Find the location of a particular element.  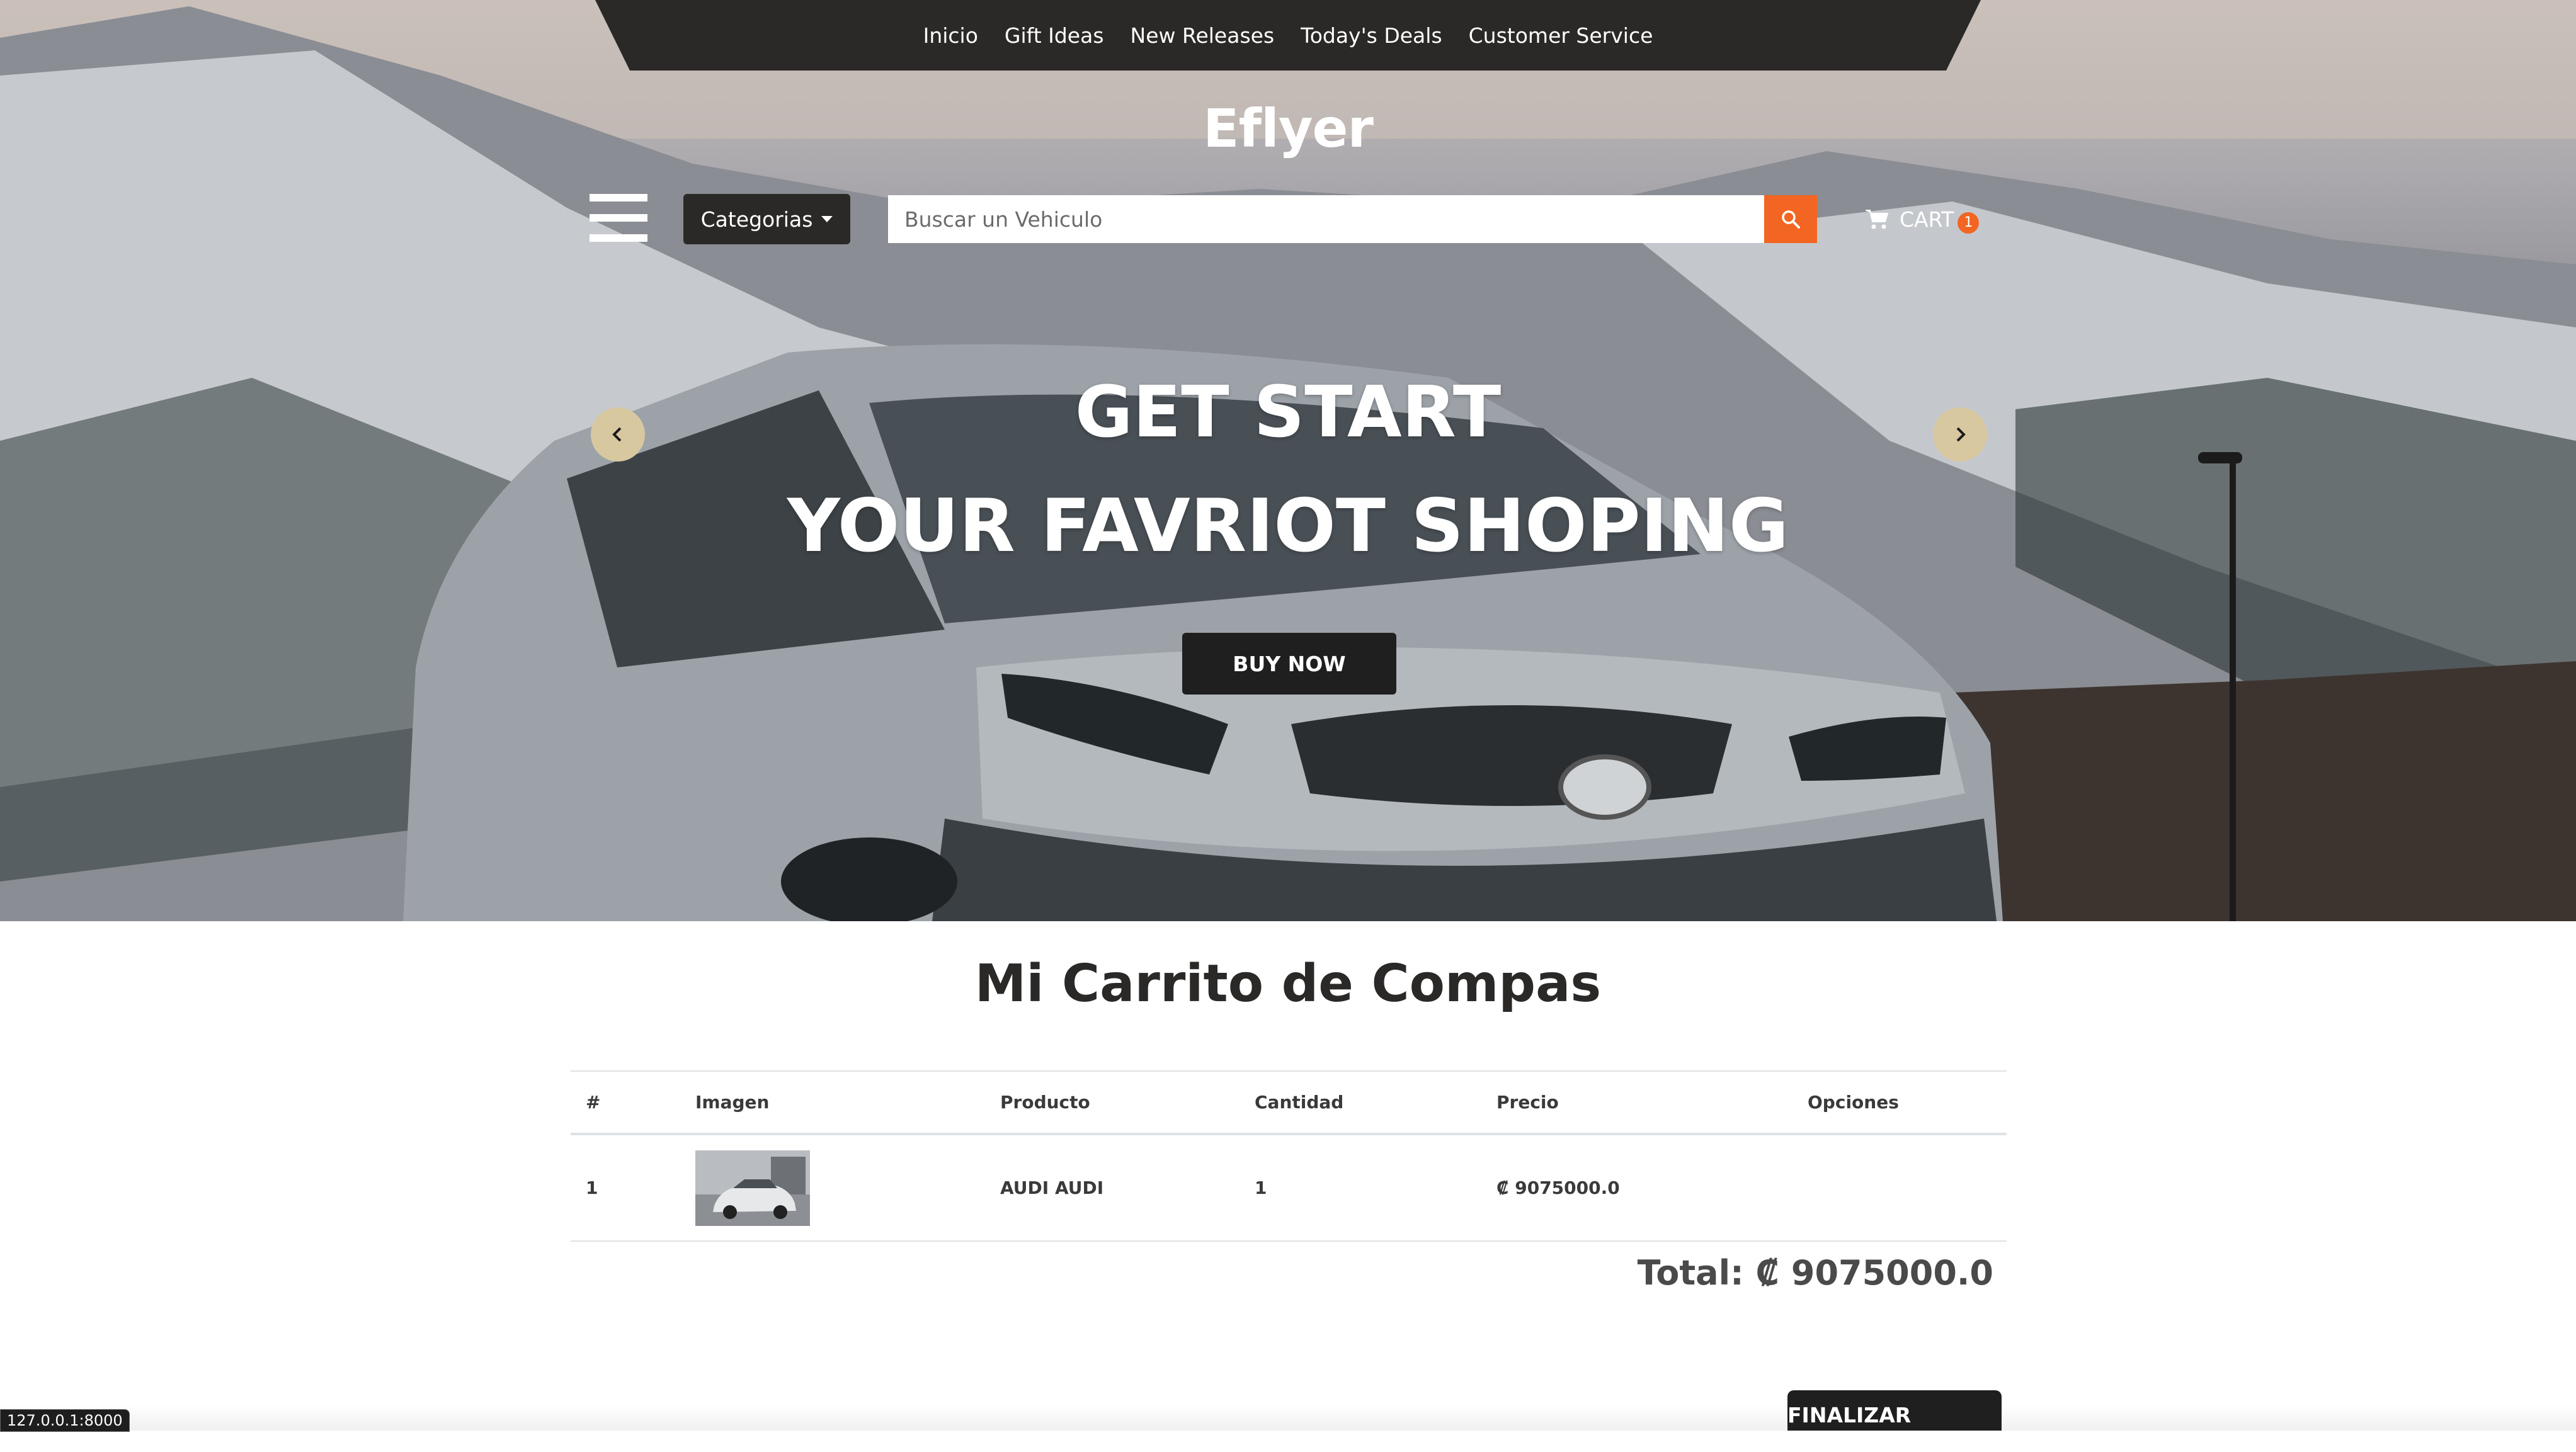

cell-quantity: 1 is located at coordinates (1261, 1187).